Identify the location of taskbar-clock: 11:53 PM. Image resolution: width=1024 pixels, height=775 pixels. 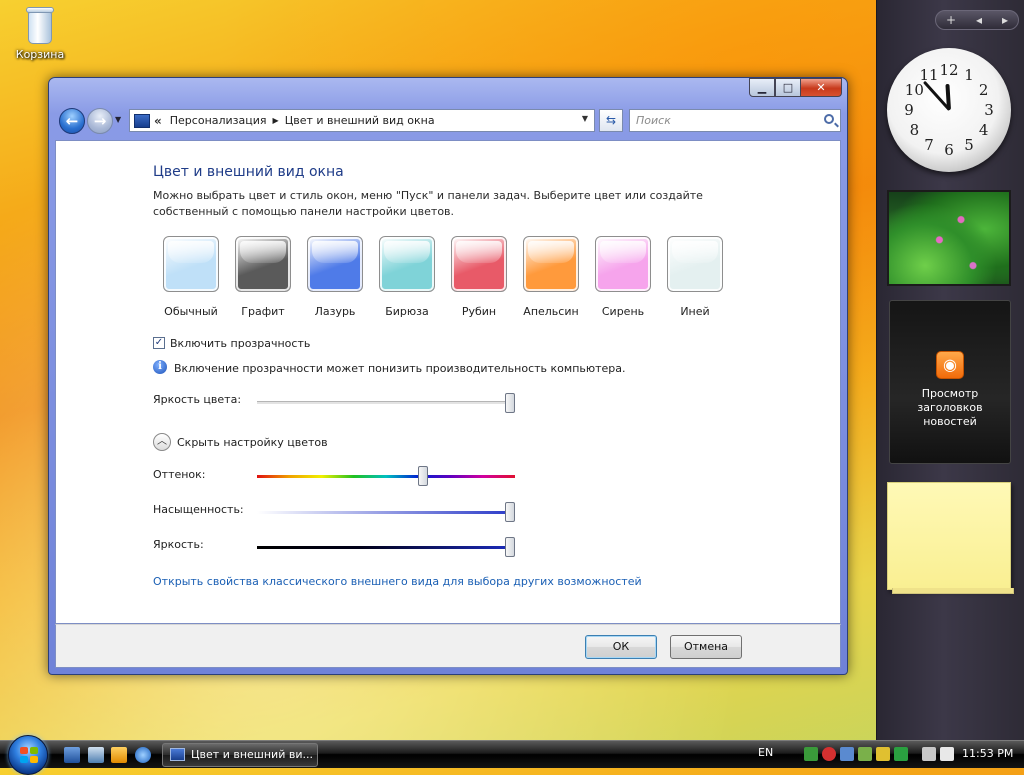
(987, 753).